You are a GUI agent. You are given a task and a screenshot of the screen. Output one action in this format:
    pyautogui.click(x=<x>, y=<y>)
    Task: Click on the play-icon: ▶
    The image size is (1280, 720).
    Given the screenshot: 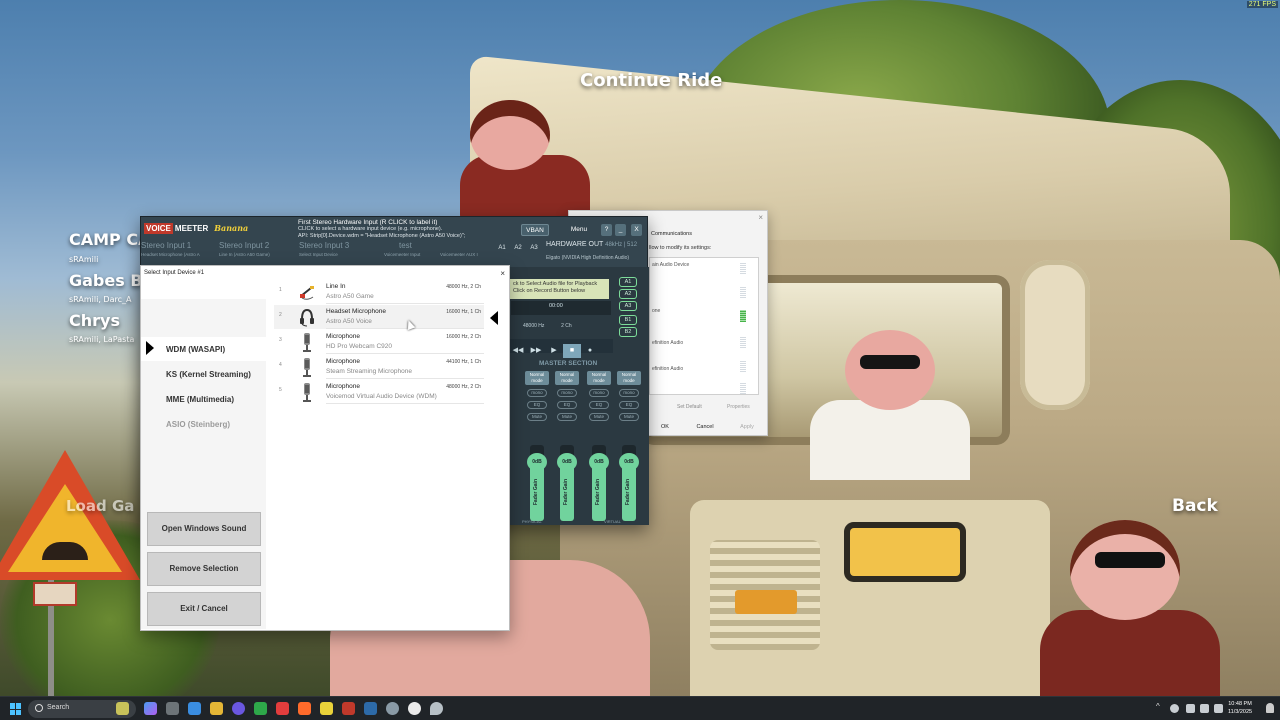 What is the action you would take?
    pyautogui.click(x=554, y=351)
    